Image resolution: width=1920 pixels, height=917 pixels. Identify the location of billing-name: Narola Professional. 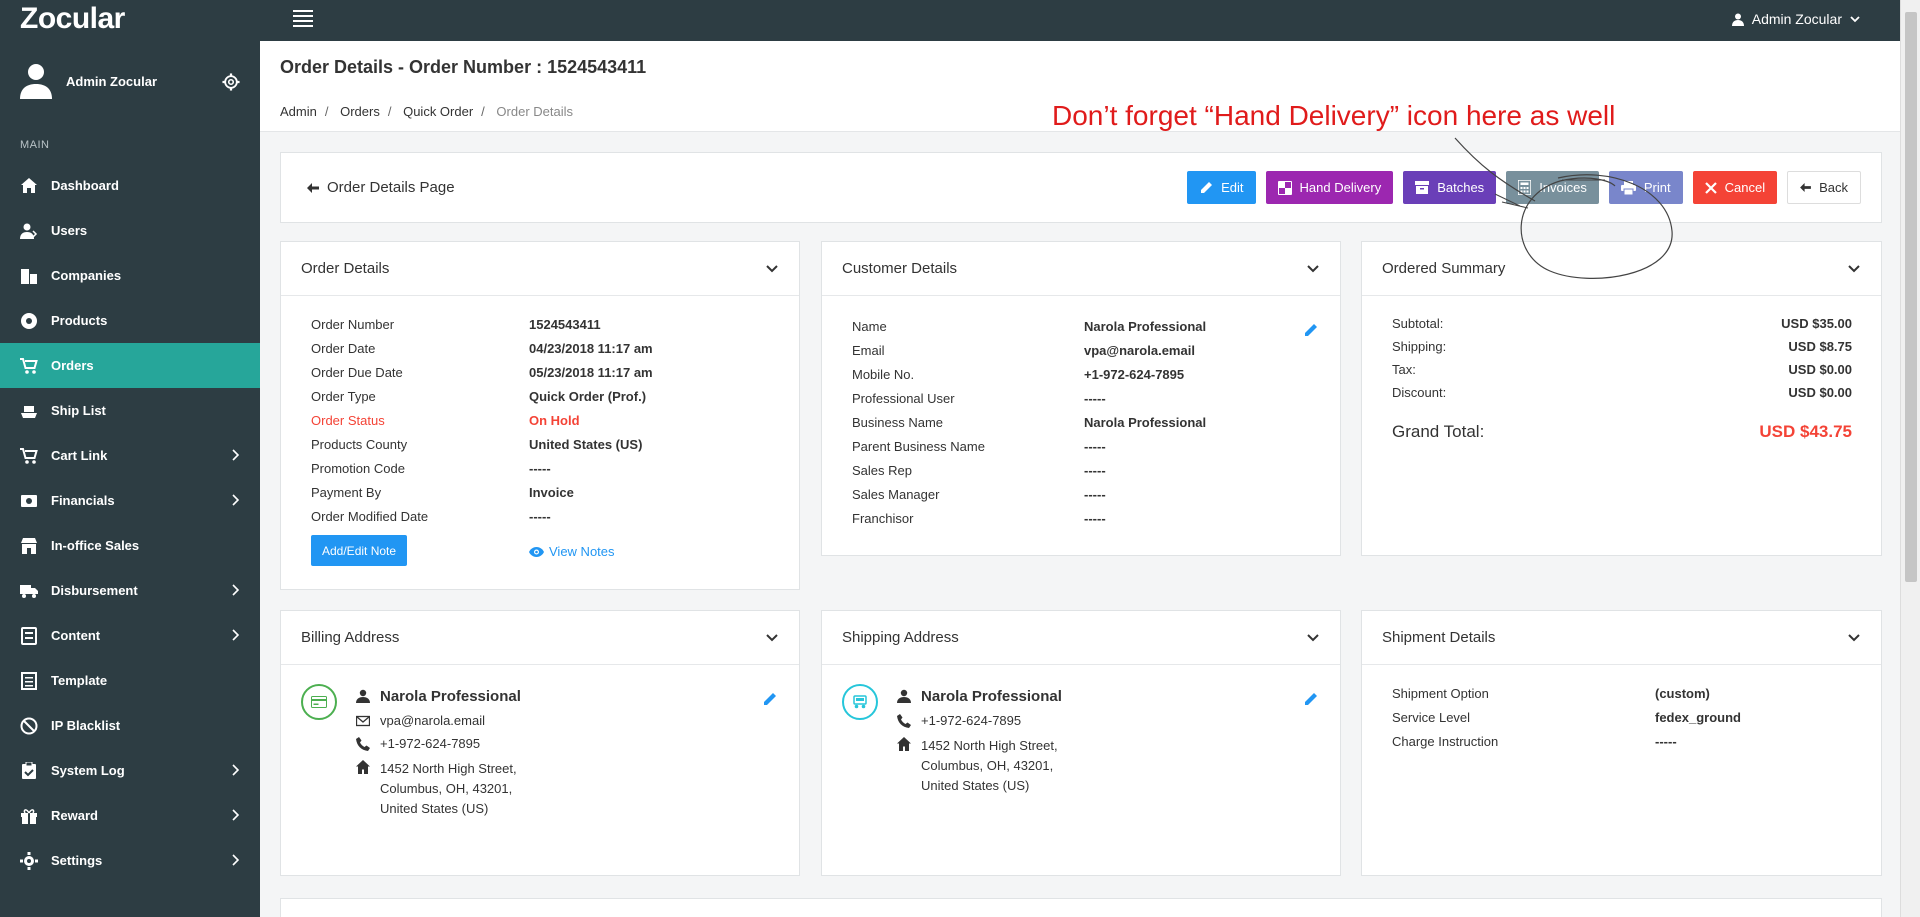
(450, 696).